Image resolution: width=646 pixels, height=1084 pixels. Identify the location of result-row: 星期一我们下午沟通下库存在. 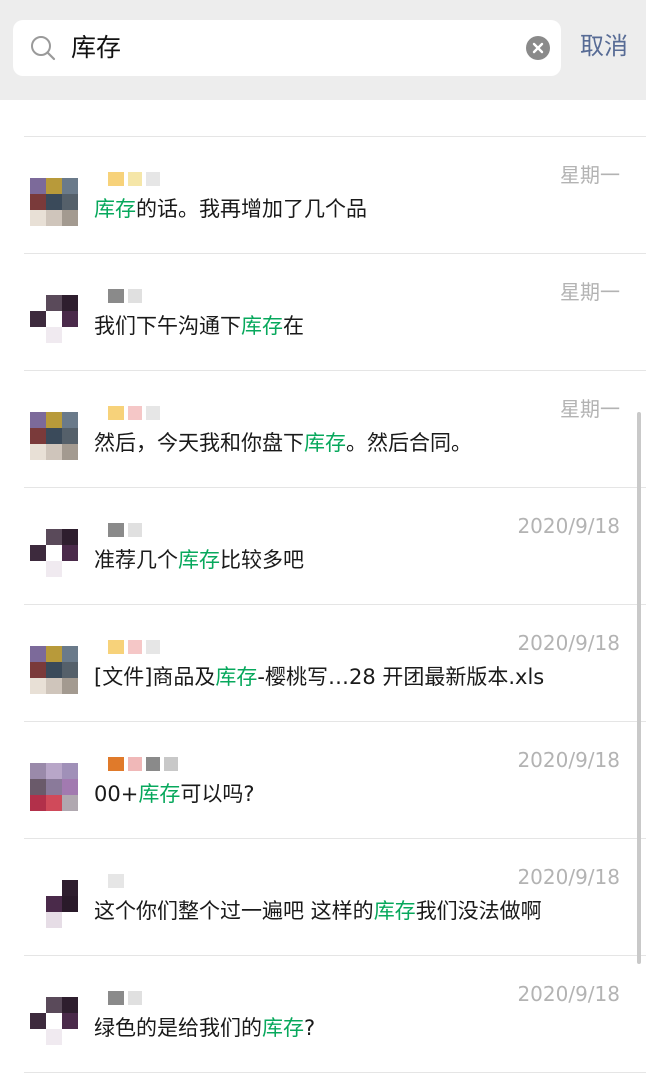
(323, 311).